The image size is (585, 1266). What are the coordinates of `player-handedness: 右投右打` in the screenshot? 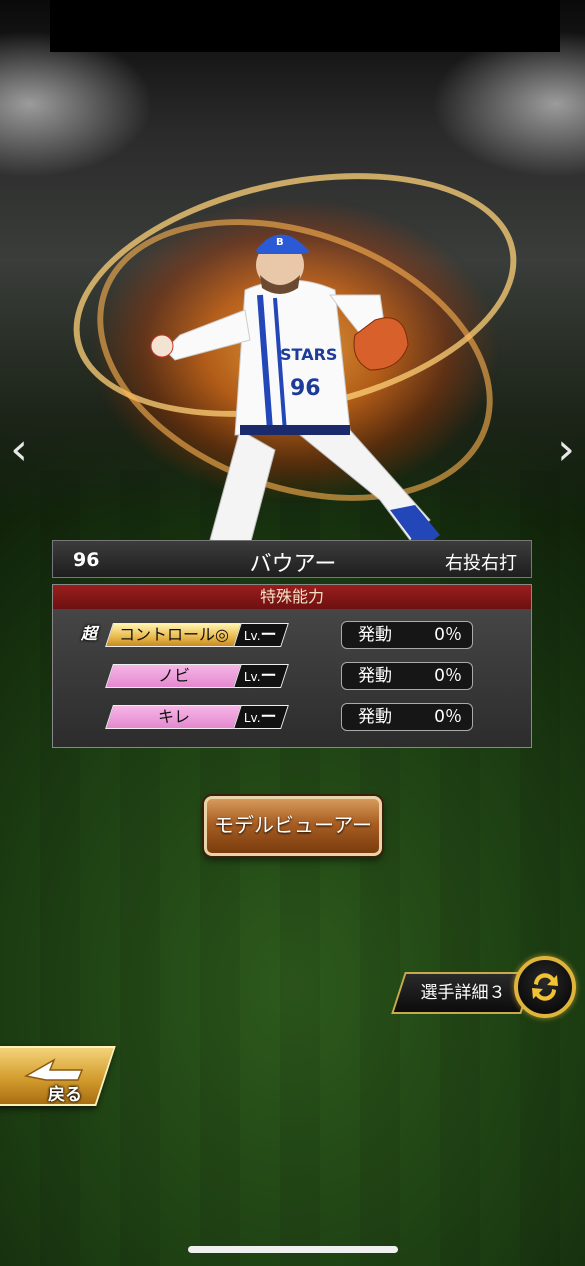 It's located at (481, 563).